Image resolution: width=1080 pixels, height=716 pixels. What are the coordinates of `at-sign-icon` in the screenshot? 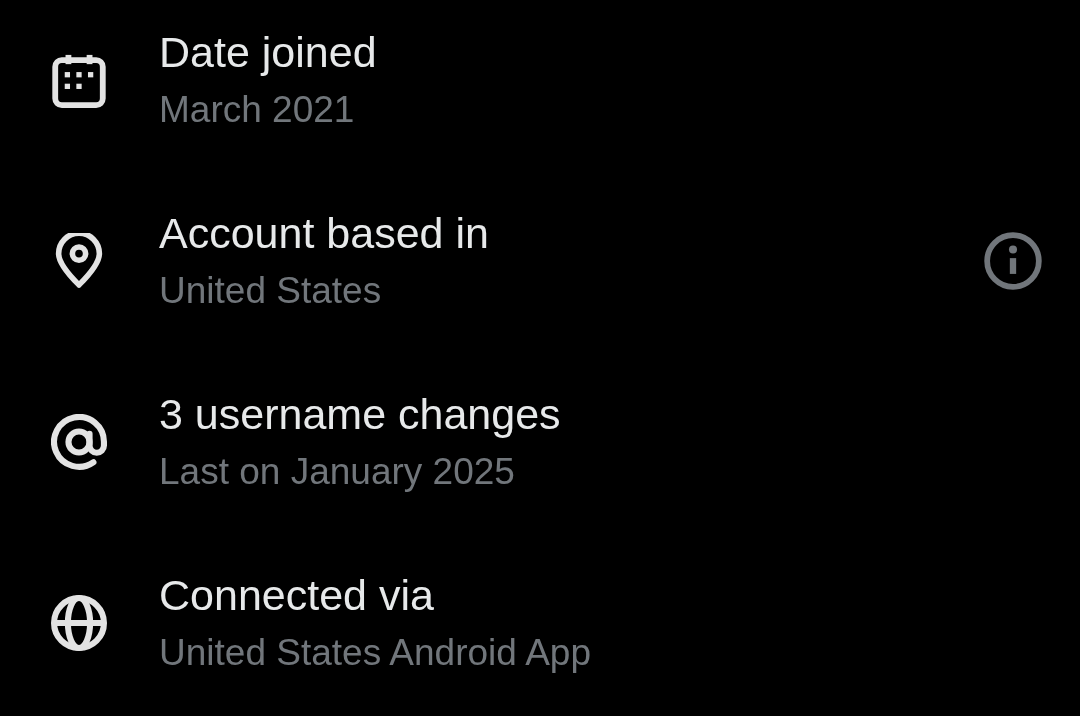 It's located at (79, 441).